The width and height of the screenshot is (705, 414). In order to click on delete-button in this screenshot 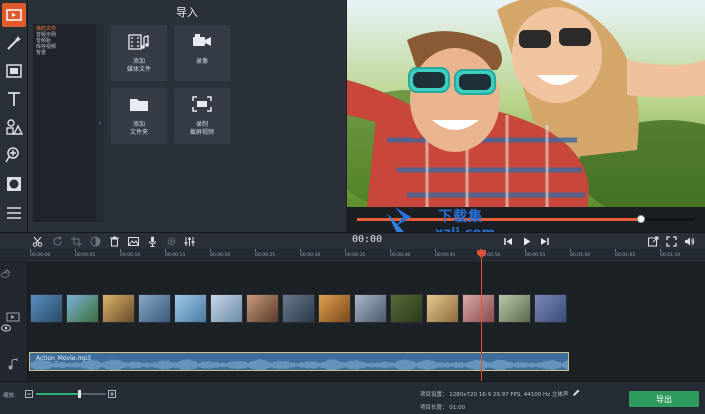, I will do `click(114, 241)`.